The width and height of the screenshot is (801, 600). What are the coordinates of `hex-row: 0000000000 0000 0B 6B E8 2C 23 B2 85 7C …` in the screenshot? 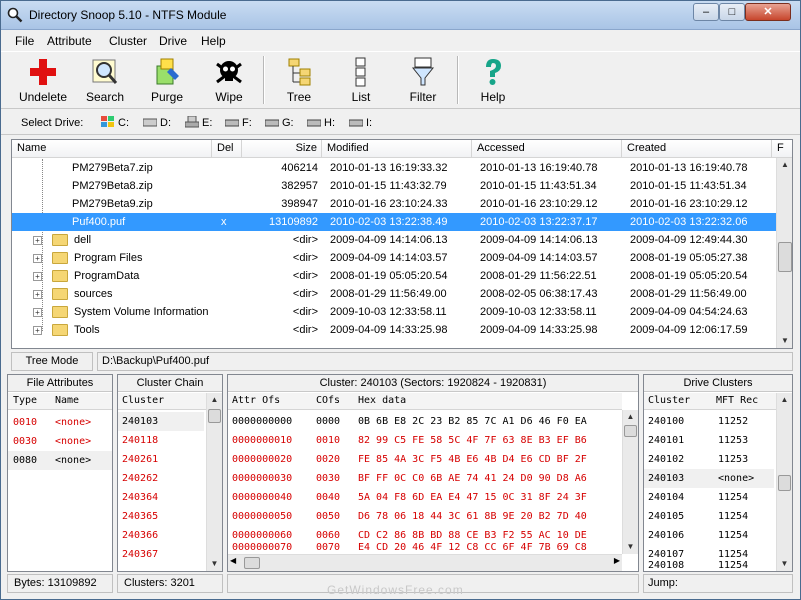 It's located at (425, 421).